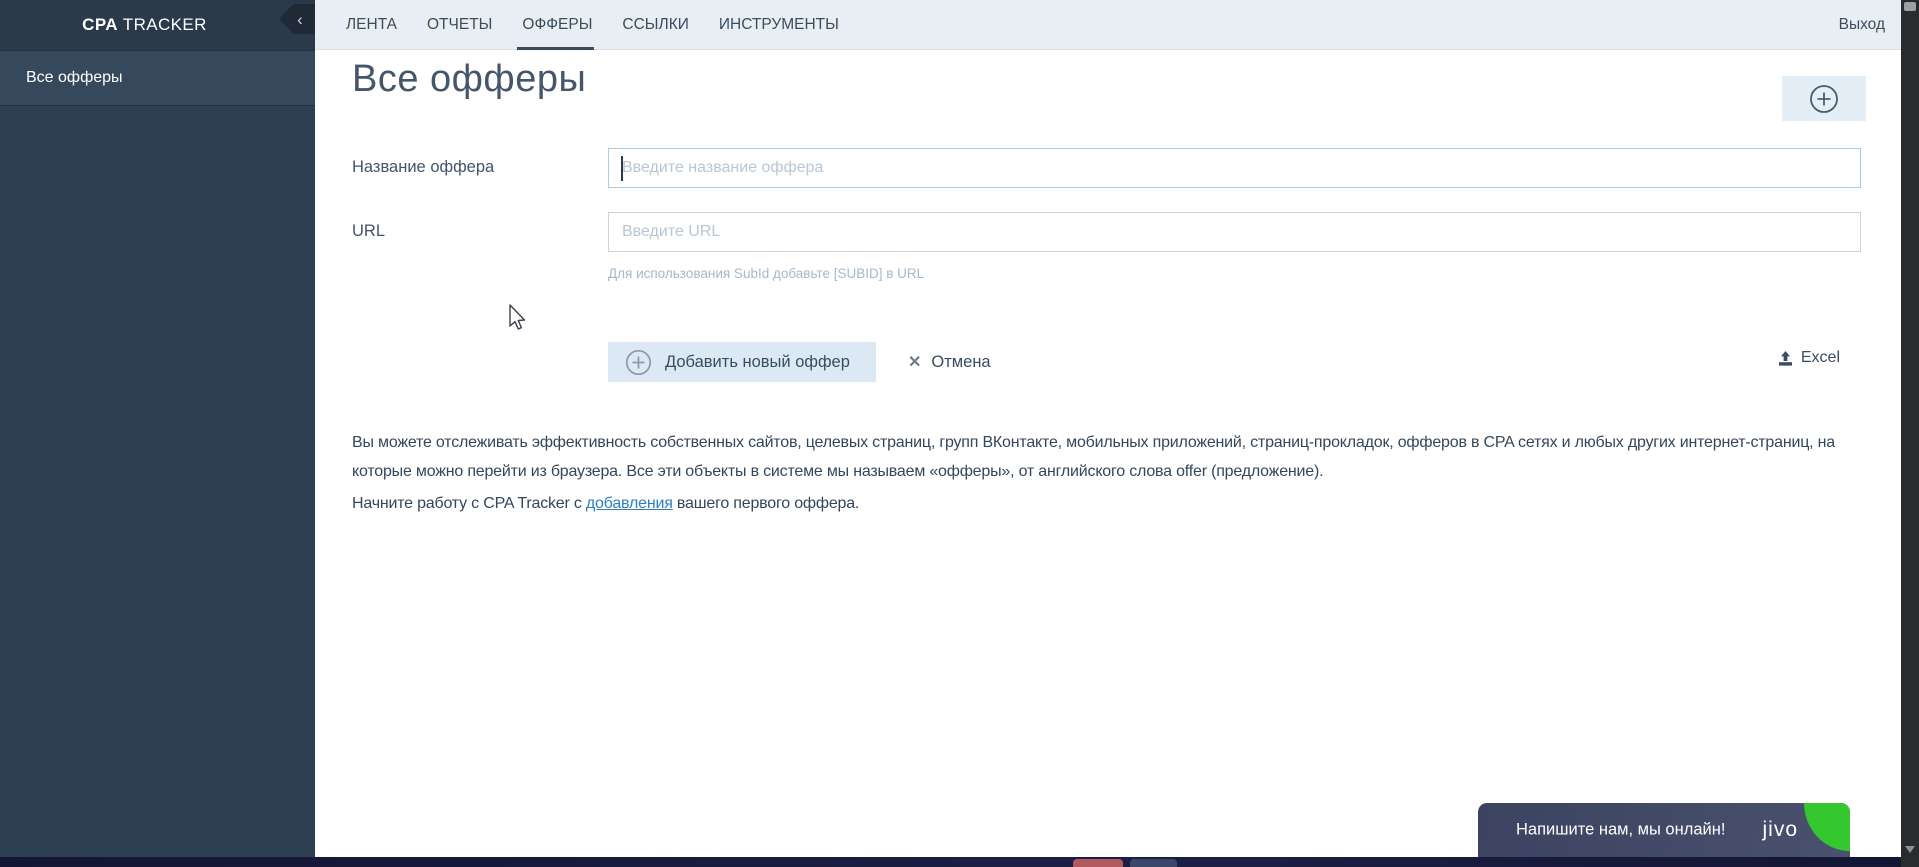 The image size is (1919, 867). I want to click on cancel-button: ✕ Отмена, so click(949, 362).